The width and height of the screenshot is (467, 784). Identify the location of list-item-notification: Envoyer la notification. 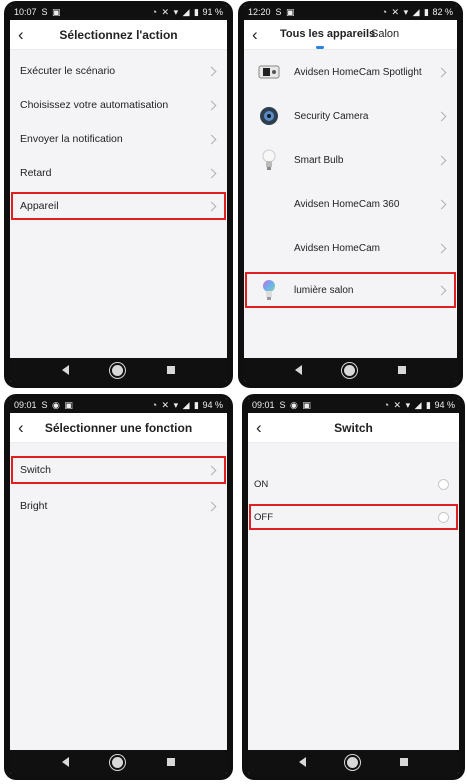
(118, 139).